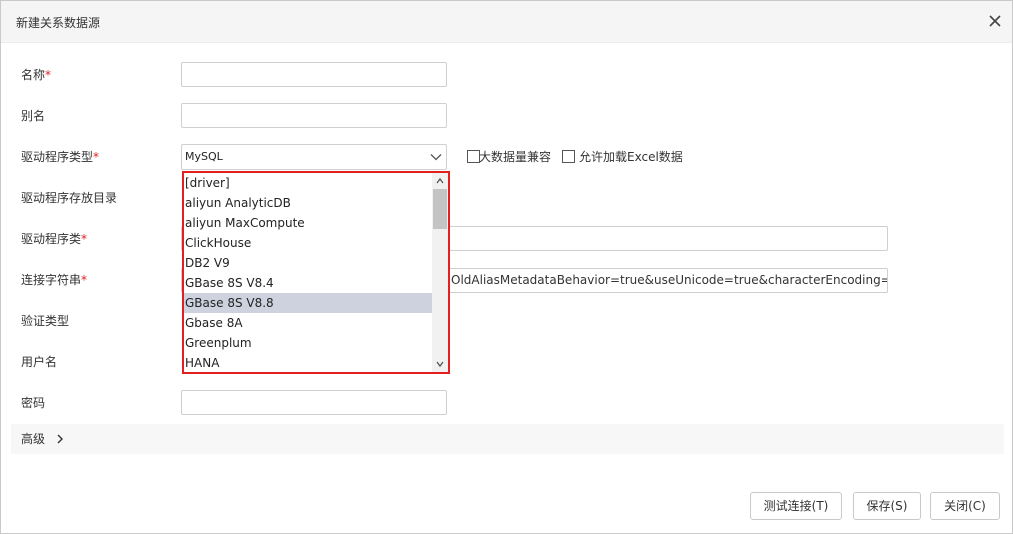 The width and height of the screenshot is (1013, 534). What do you see at coordinates (308, 223) in the screenshot?
I see `dropdown-option: aliyun MaxCompute` at bounding box center [308, 223].